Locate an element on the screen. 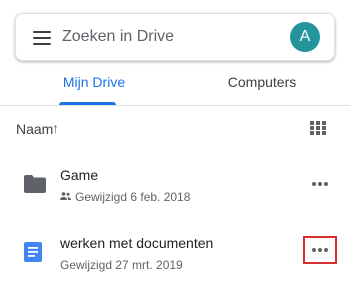  file-name: Game is located at coordinates (79, 175).